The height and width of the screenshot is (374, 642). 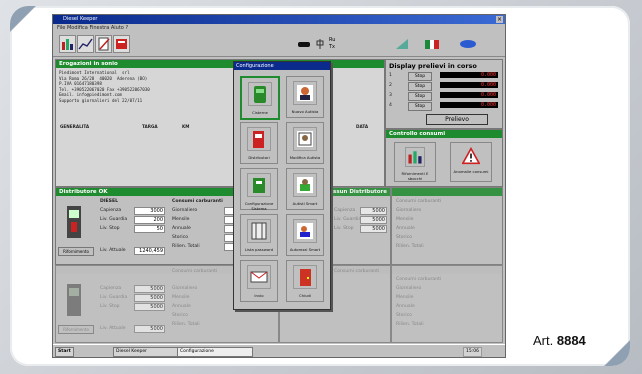 I want to click on config-label: Lista password, so click(x=259, y=249).